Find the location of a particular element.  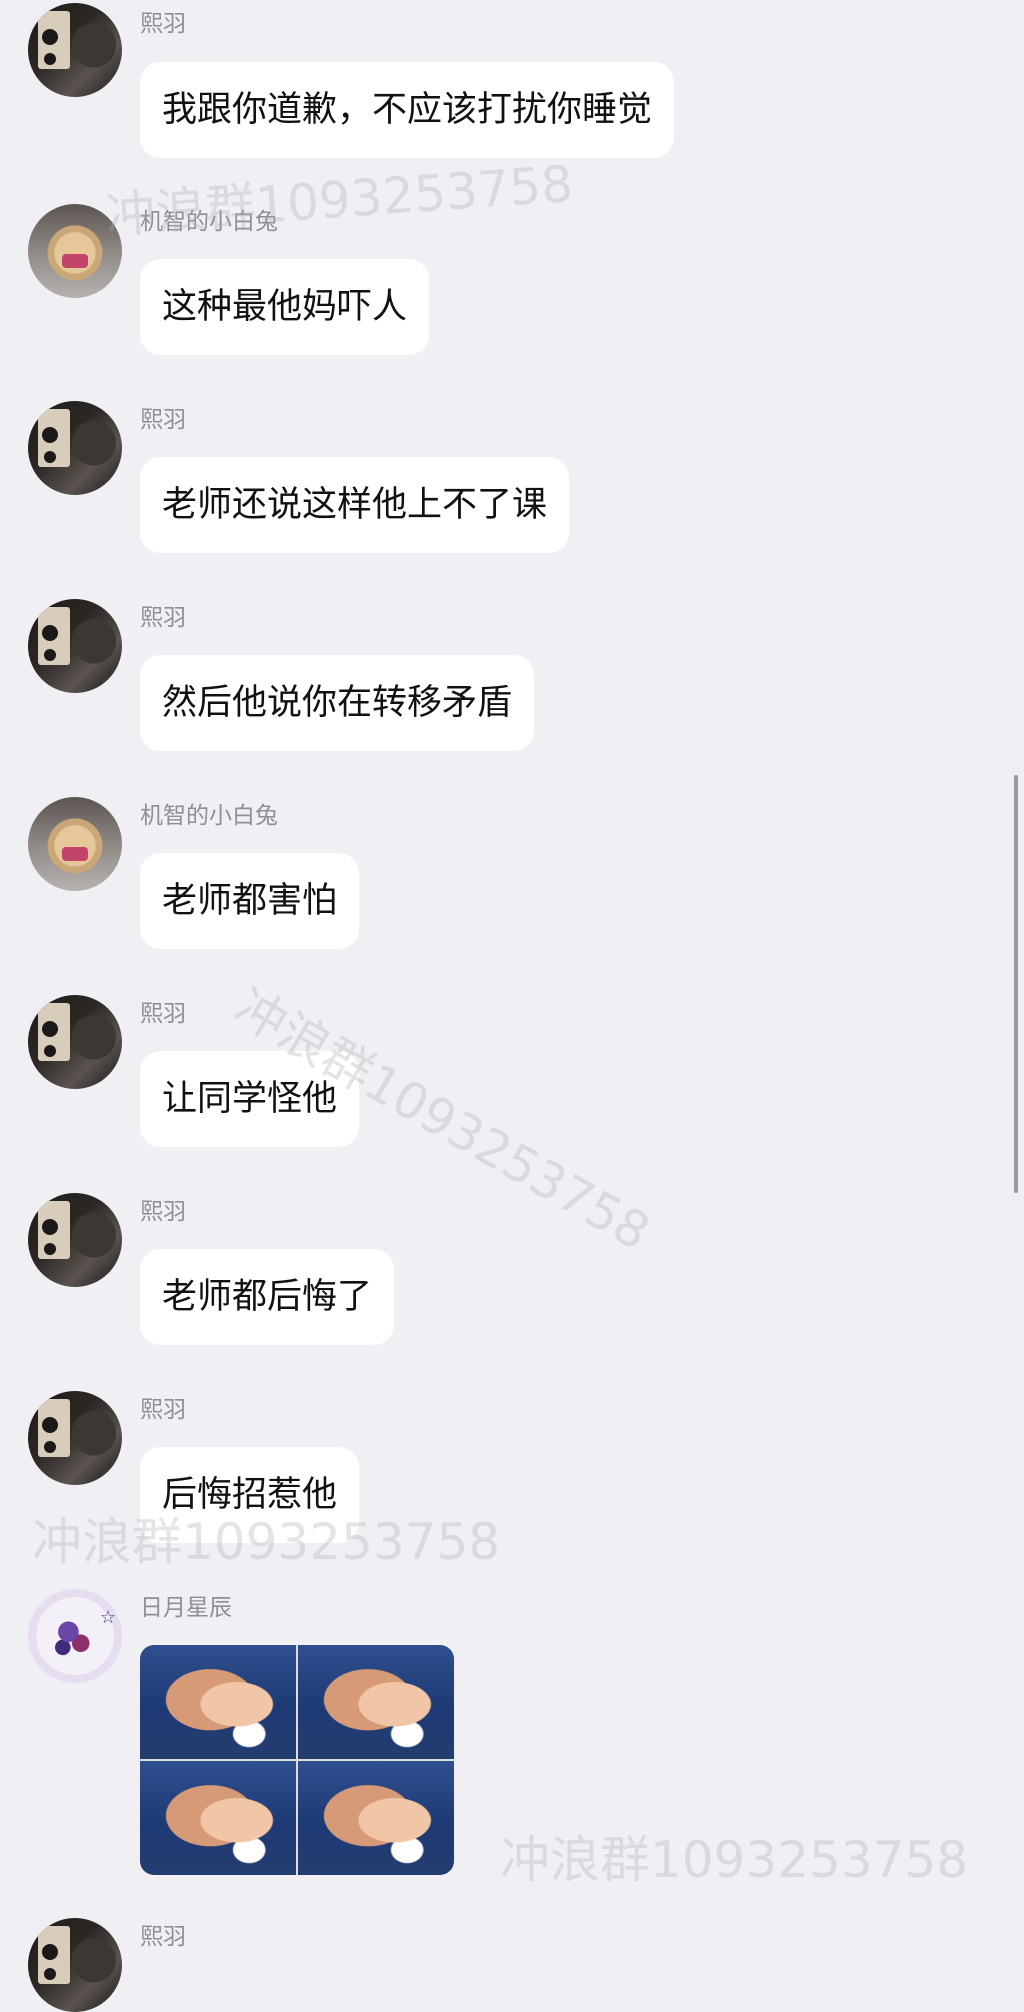

sender-name: 日月星辰 is located at coordinates (186, 1608).